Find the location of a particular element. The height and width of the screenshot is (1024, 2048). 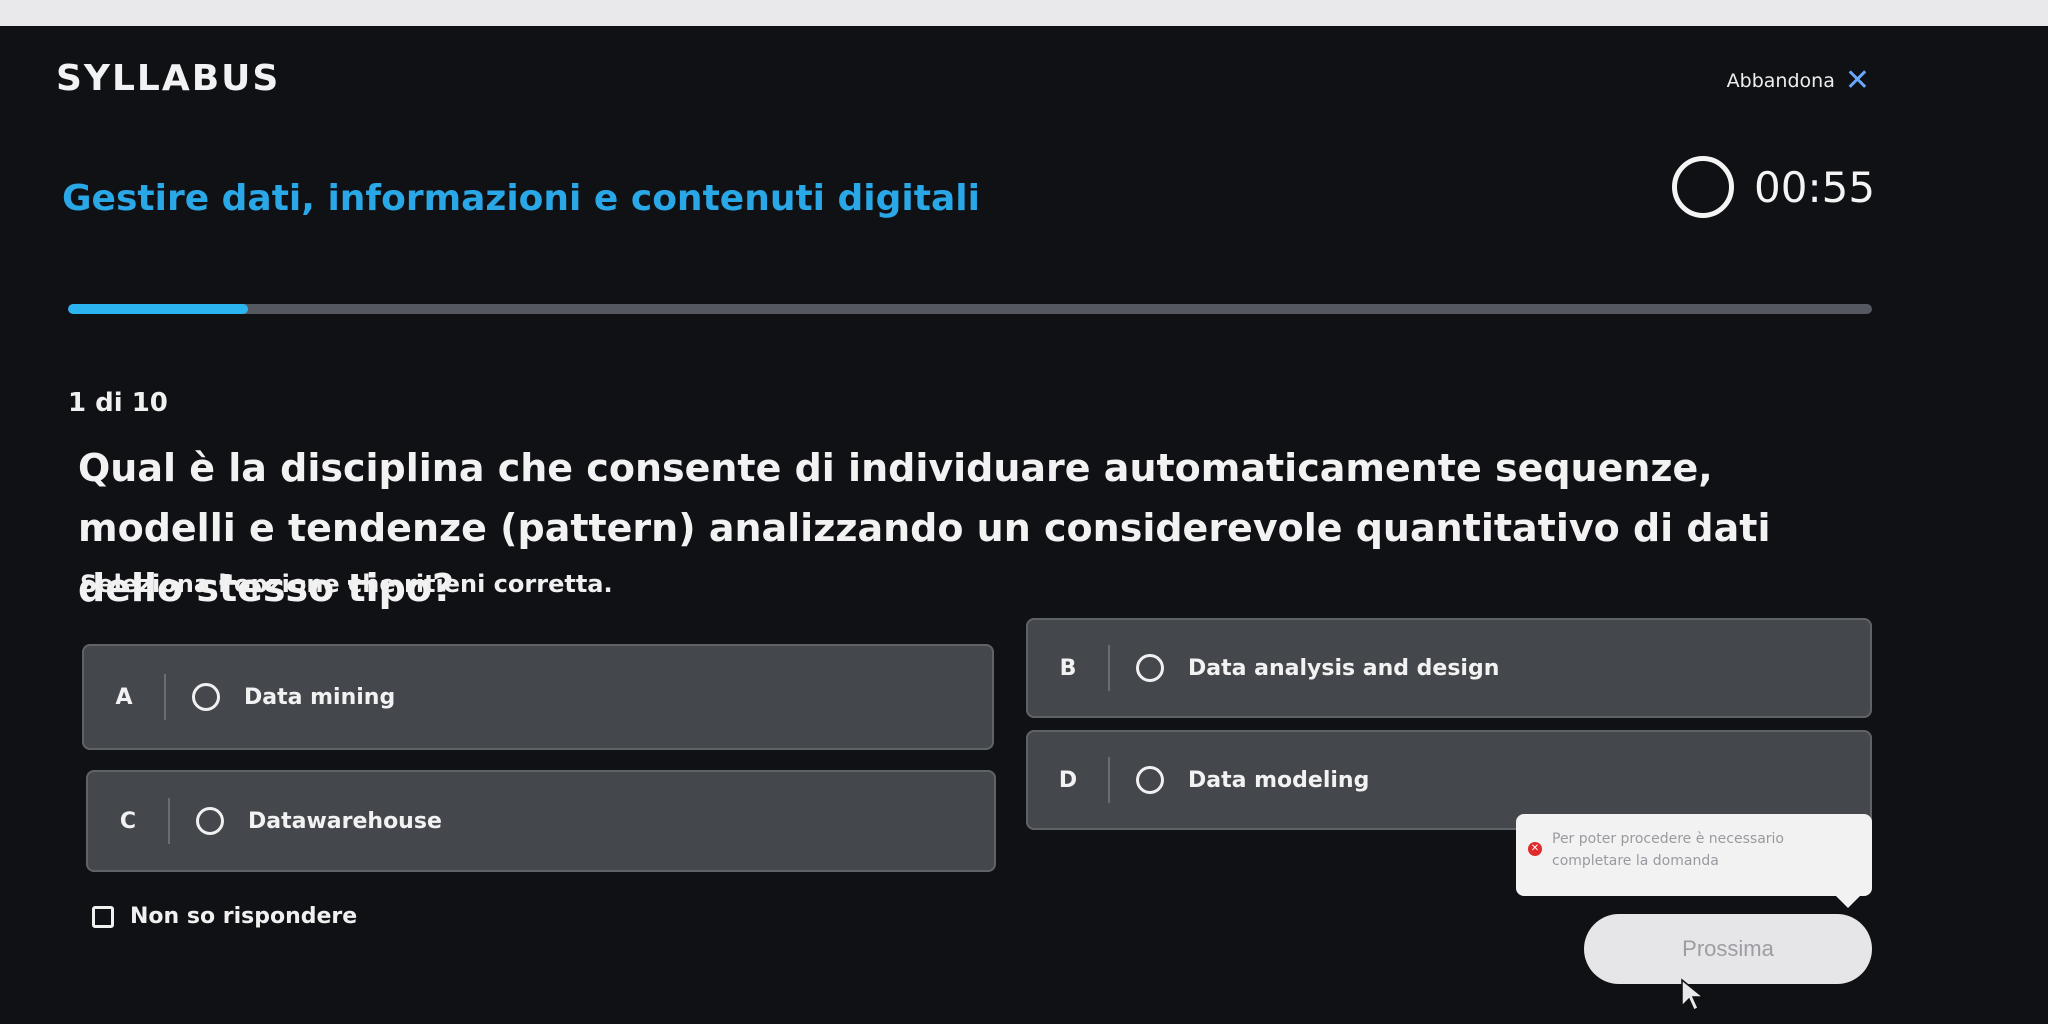

option-label: Data mining is located at coordinates (320, 697).